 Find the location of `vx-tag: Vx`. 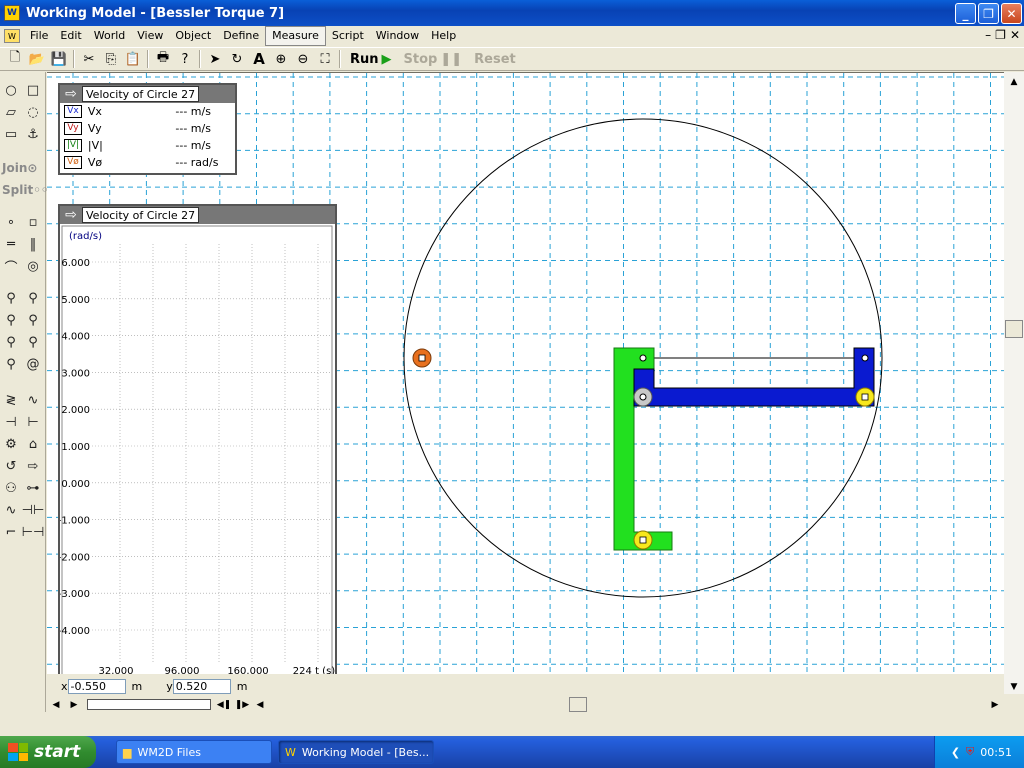

vx-tag: Vx is located at coordinates (73, 111).